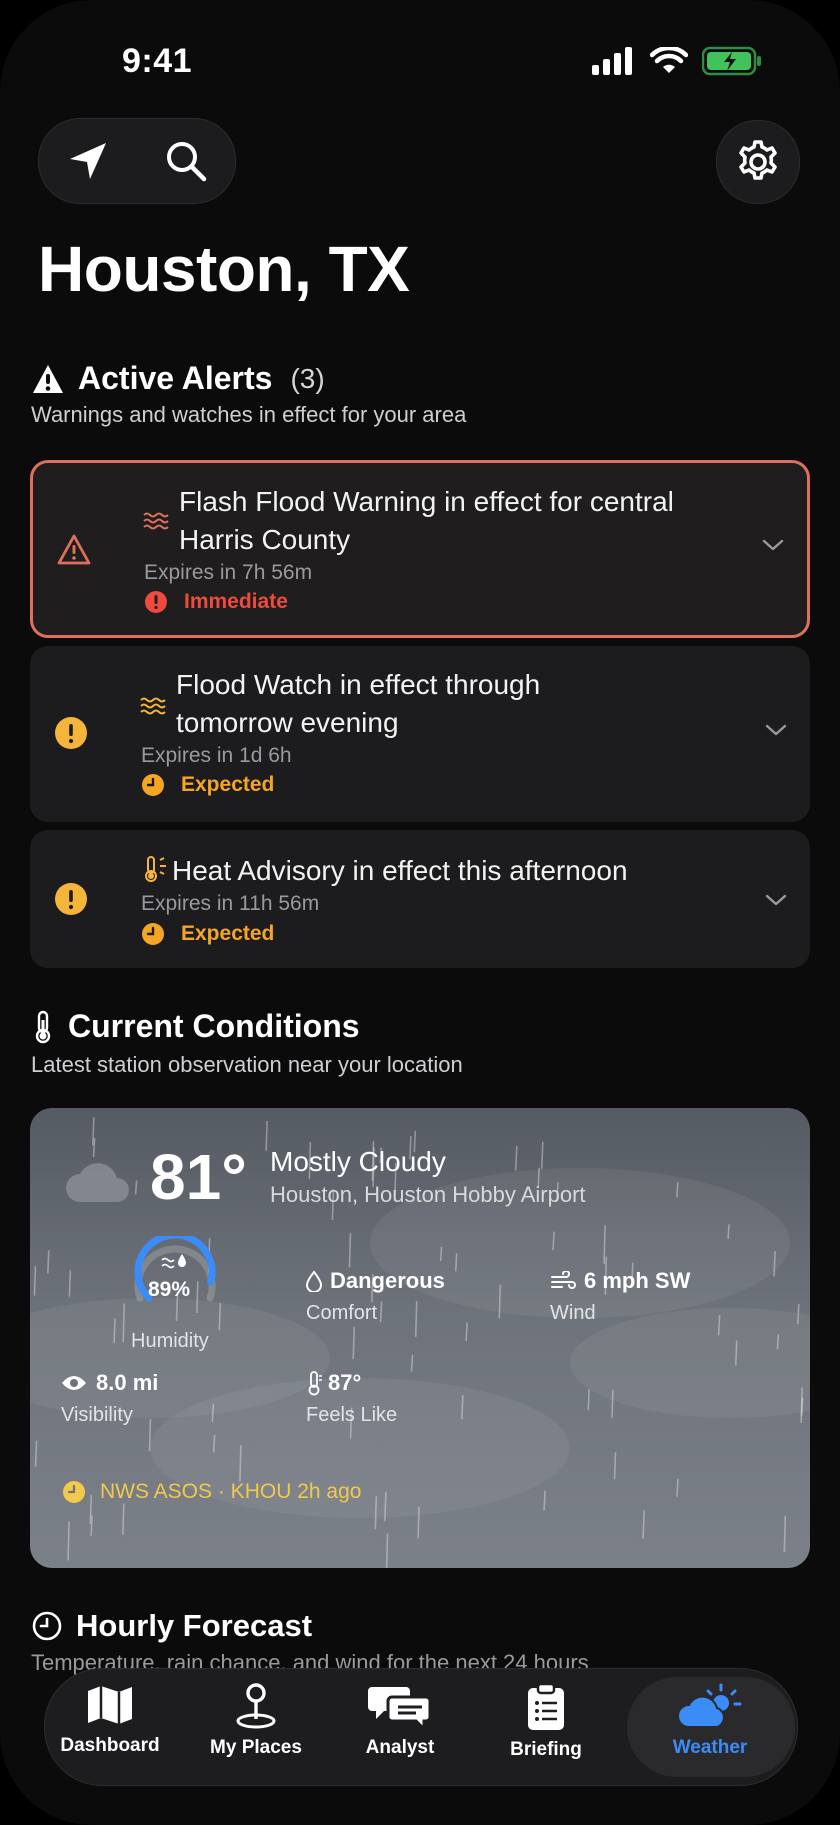  Describe the element at coordinates (637, 1280) in the screenshot. I see `wind-value: 6 mph SW` at that location.